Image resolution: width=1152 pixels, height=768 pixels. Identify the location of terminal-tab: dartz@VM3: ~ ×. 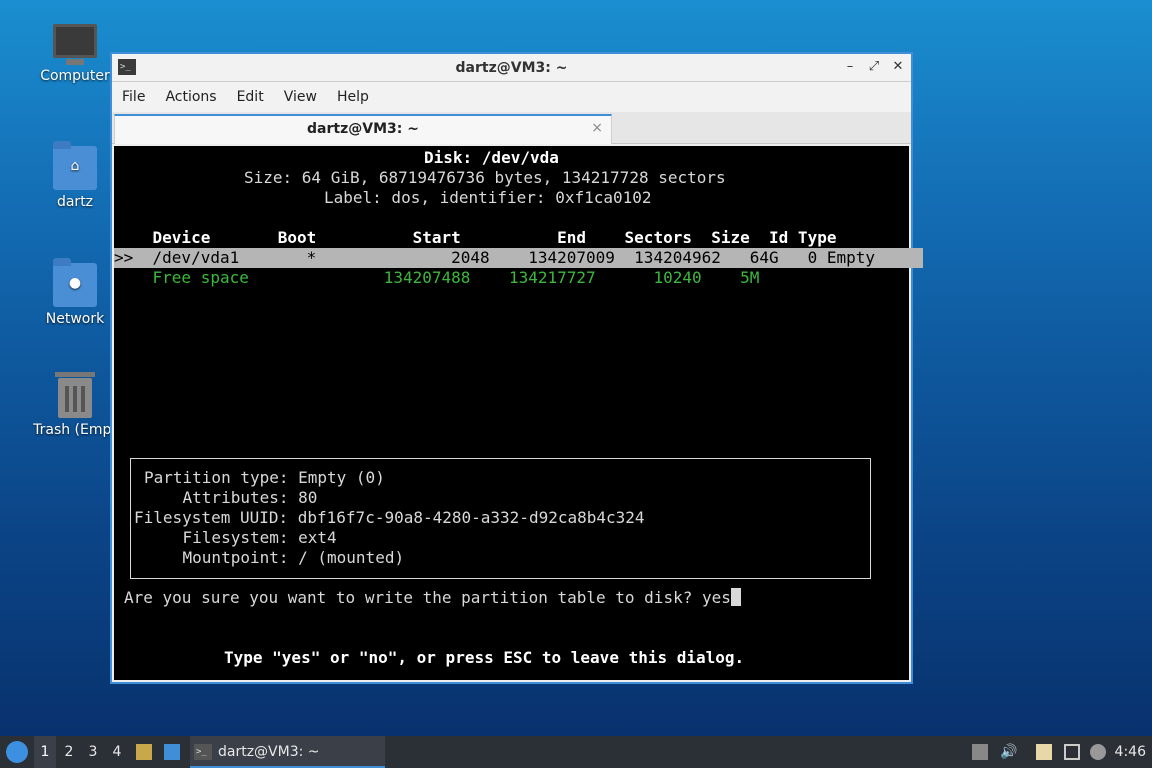
(363, 129).